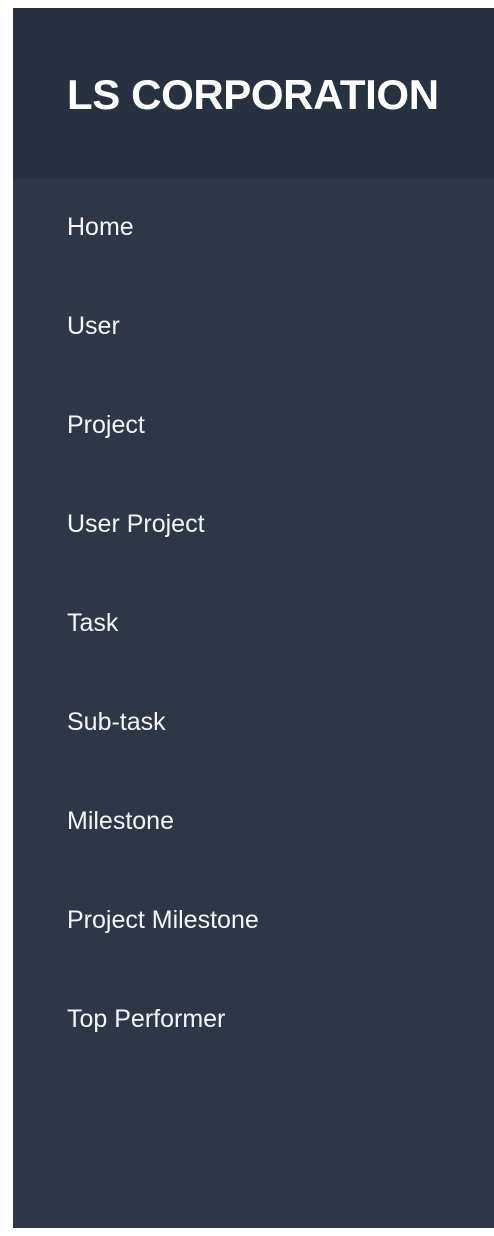  What do you see at coordinates (253, 525) in the screenshot?
I see `sidebar-item-user-project: User Project` at bounding box center [253, 525].